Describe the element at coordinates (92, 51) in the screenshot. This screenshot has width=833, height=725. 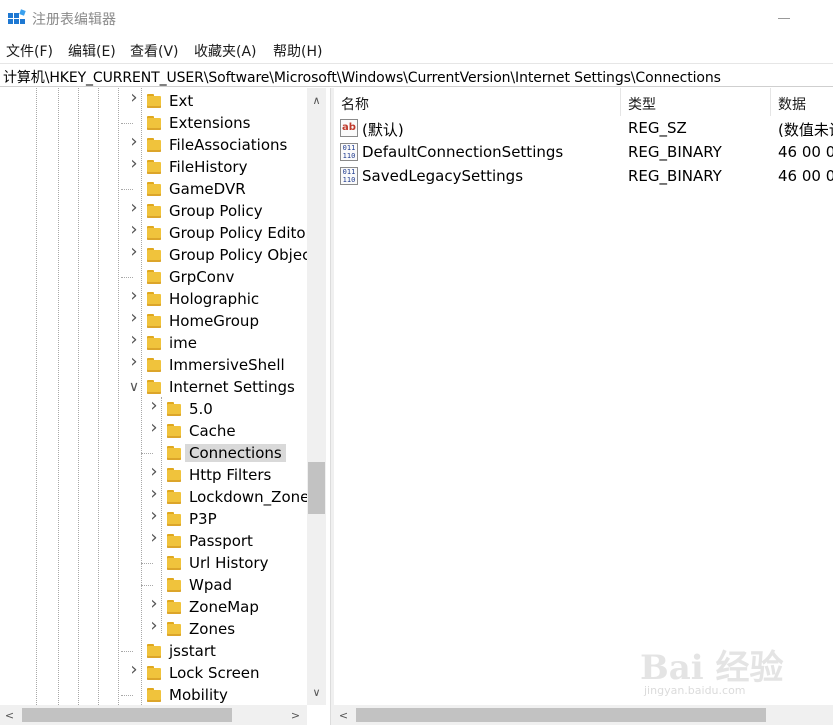
I see `menu-edit: 编辑(E)` at that location.